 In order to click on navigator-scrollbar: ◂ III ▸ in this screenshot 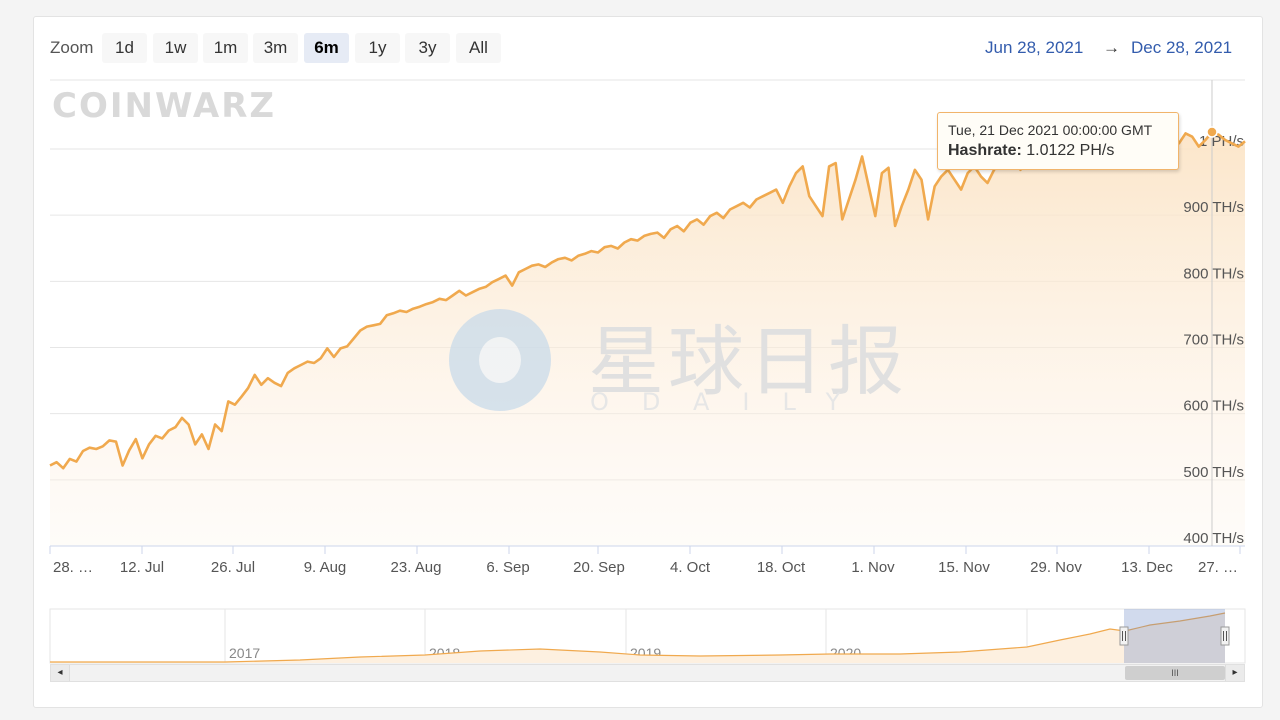, I will do `click(647, 673)`.